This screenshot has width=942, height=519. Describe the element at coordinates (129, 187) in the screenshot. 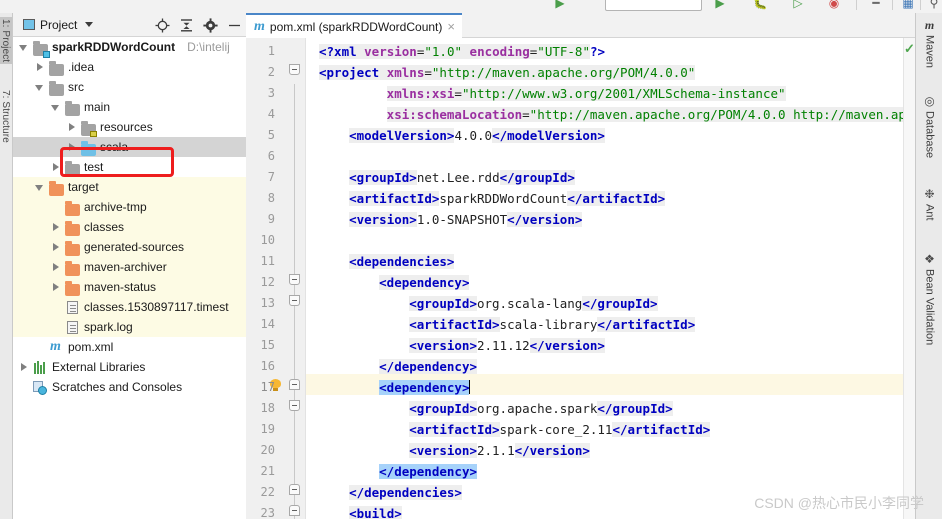

I see `tree-node-target: target` at that location.